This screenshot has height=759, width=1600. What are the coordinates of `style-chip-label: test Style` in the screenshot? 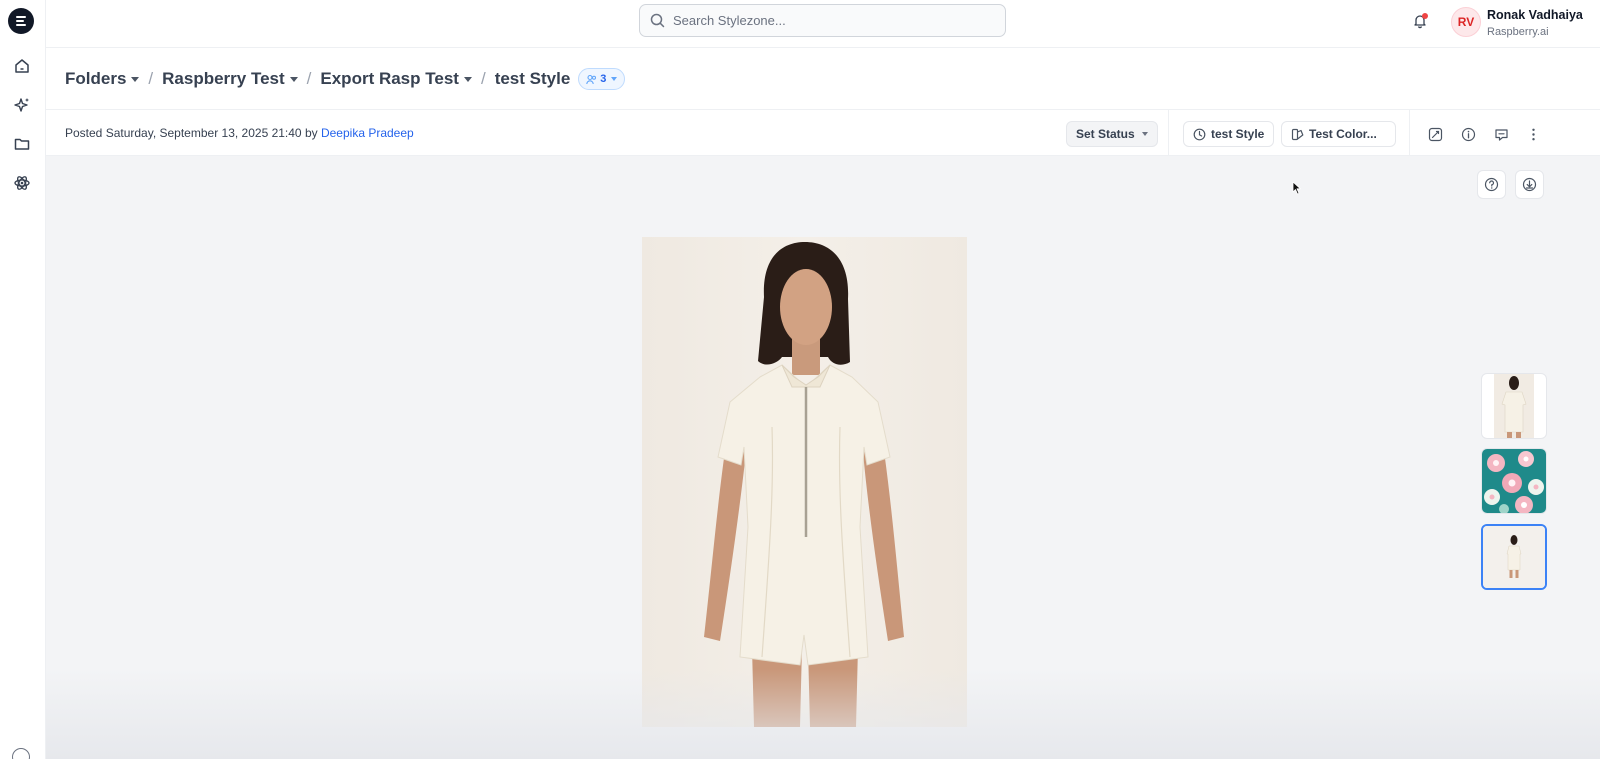 It's located at (1238, 134).